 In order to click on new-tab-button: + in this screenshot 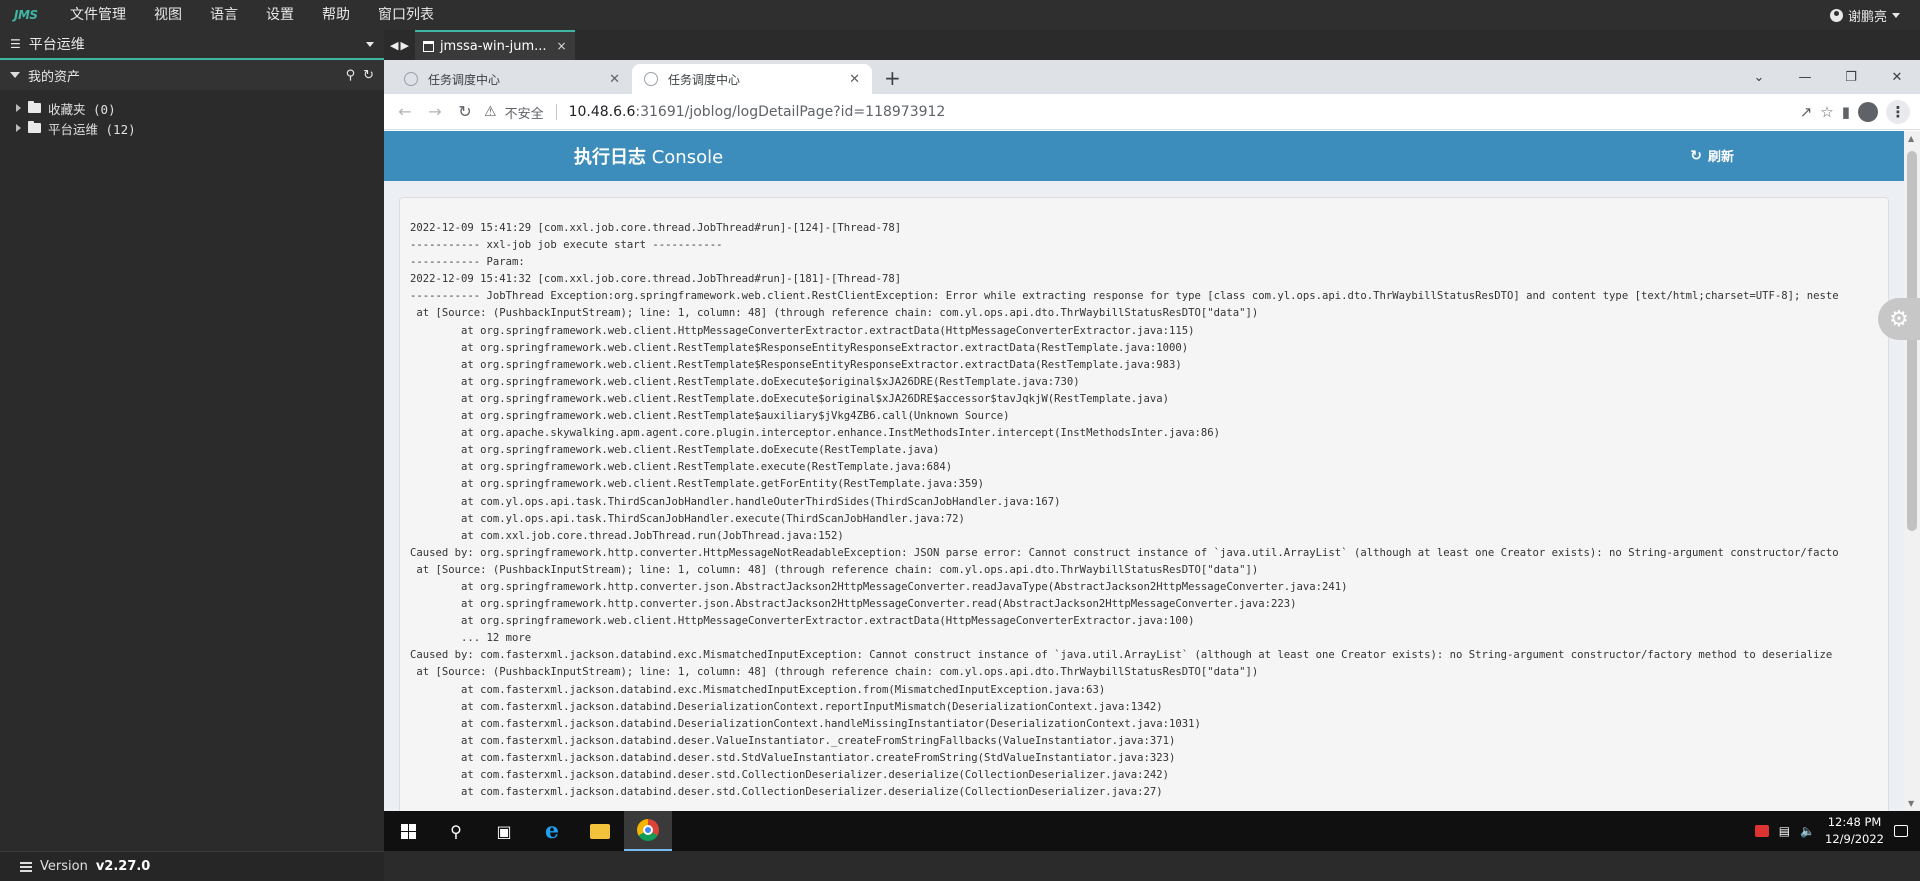, I will do `click(892, 78)`.